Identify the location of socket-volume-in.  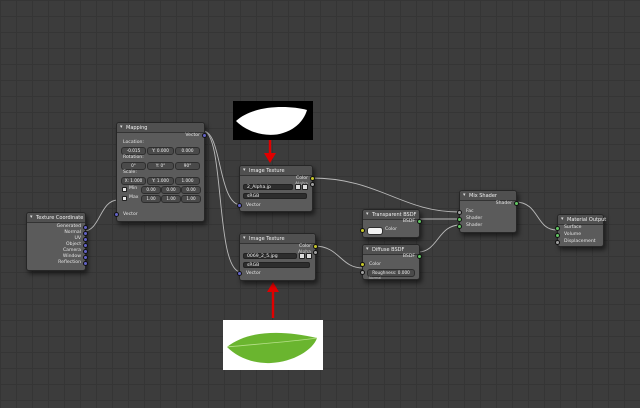
(557, 235).